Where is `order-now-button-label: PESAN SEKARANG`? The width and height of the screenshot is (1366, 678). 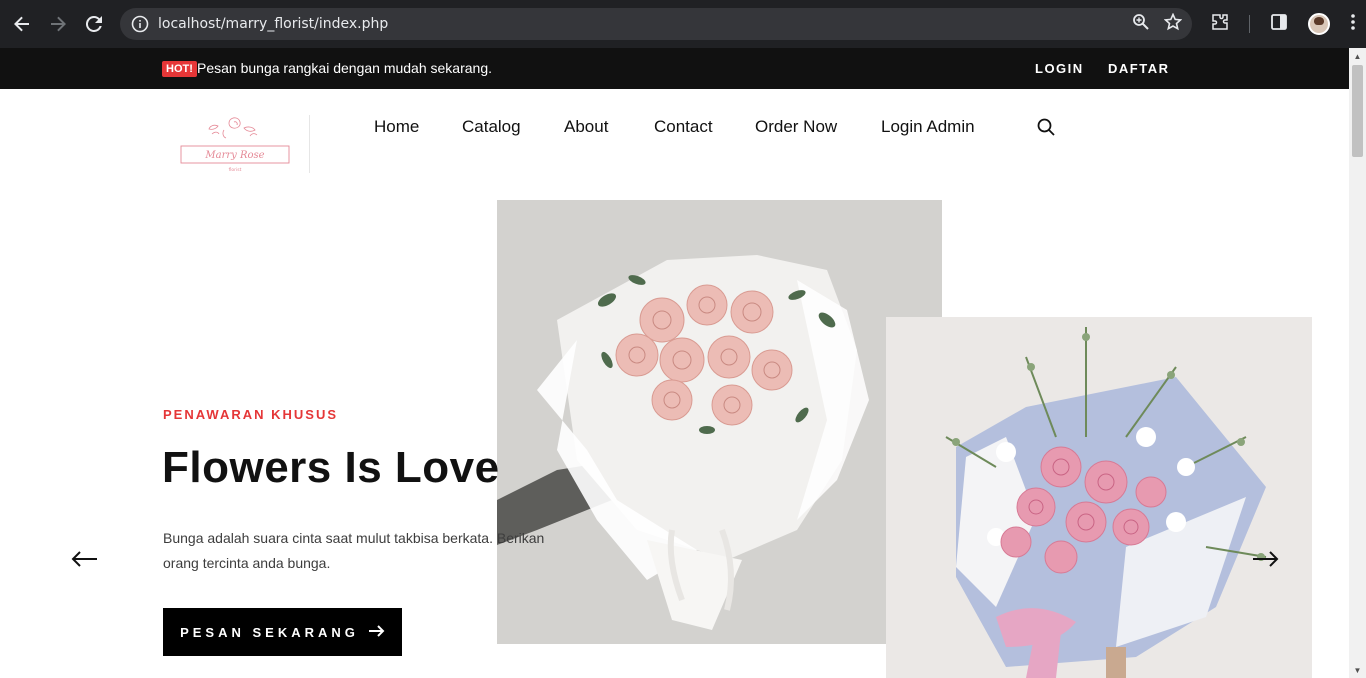
order-now-button-label: PESAN SEKARANG is located at coordinates (269, 632).